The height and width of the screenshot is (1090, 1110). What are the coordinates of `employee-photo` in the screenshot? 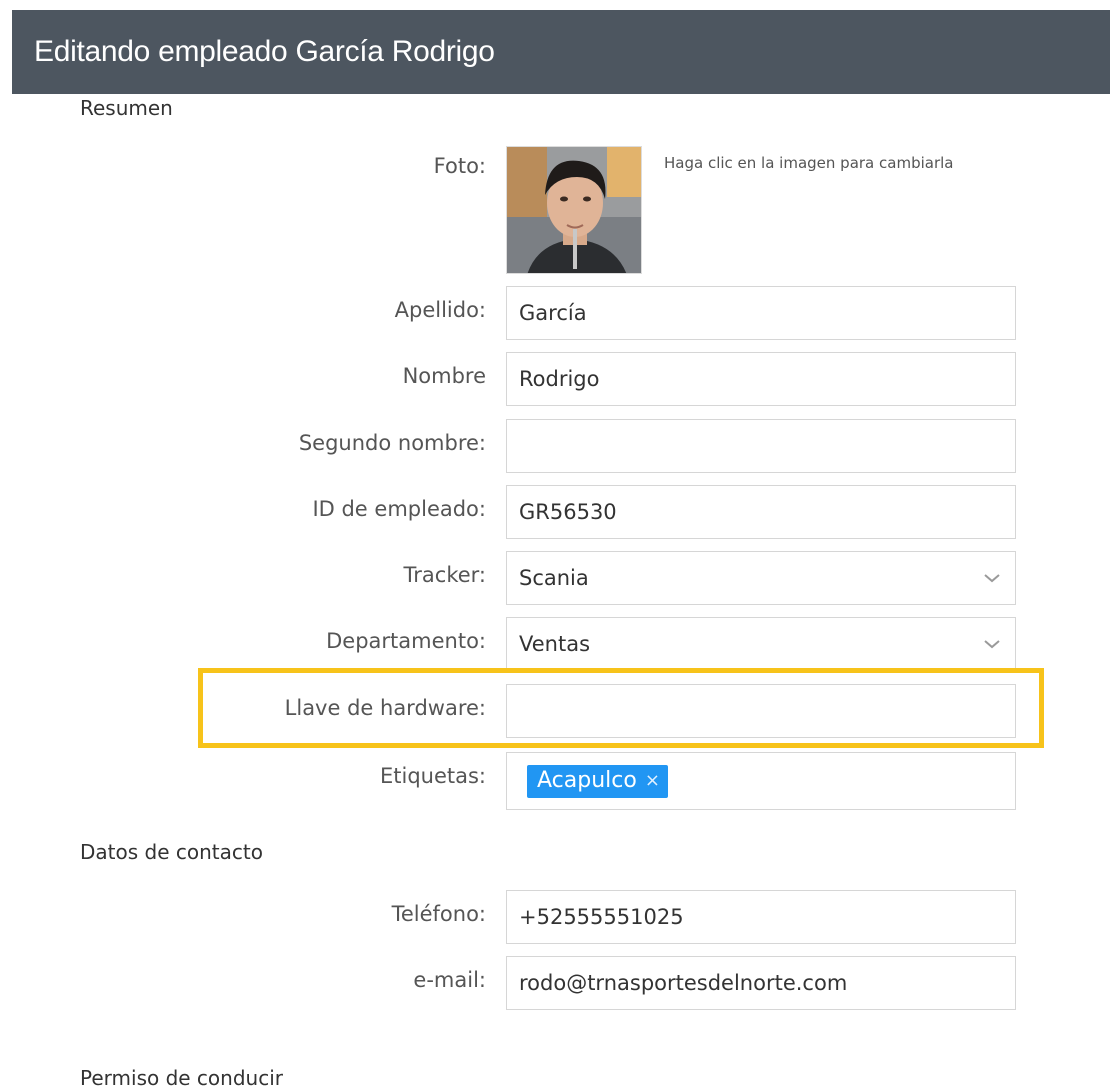 It's located at (574, 210).